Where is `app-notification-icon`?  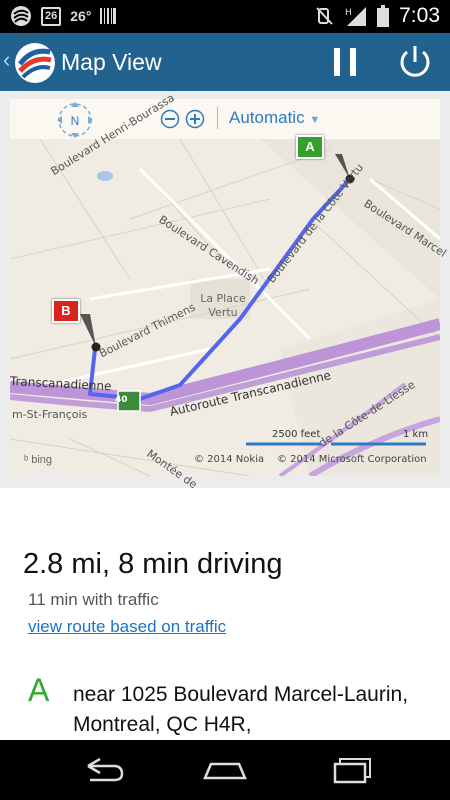
app-notification-icon is located at coordinates (21, 16).